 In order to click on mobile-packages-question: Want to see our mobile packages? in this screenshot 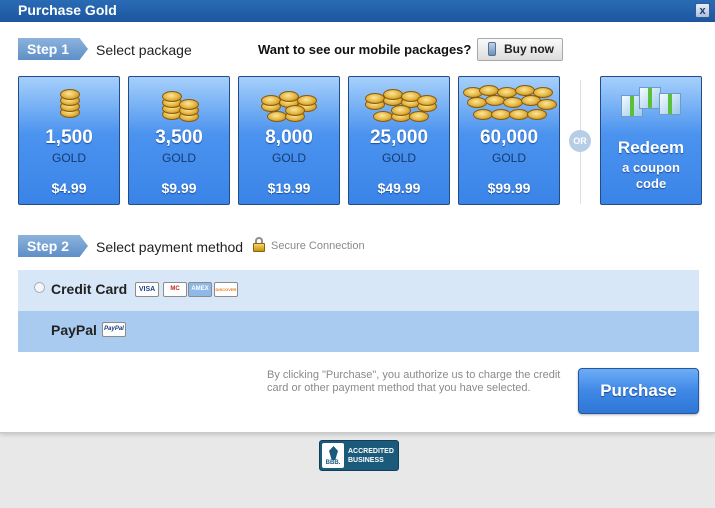, I will do `click(365, 49)`.